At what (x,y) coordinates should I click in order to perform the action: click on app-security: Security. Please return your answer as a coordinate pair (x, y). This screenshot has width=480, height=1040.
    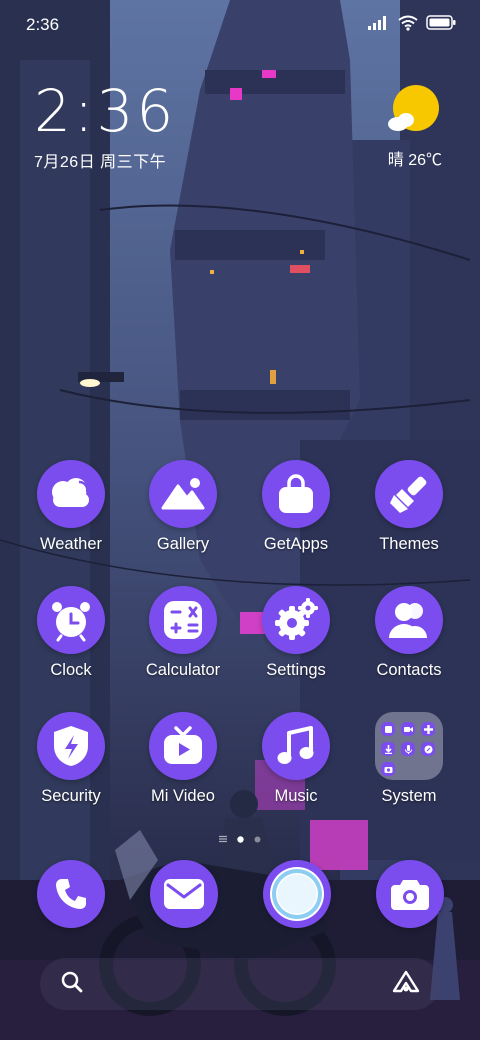
    Looking at the image, I should click on (71, 759).